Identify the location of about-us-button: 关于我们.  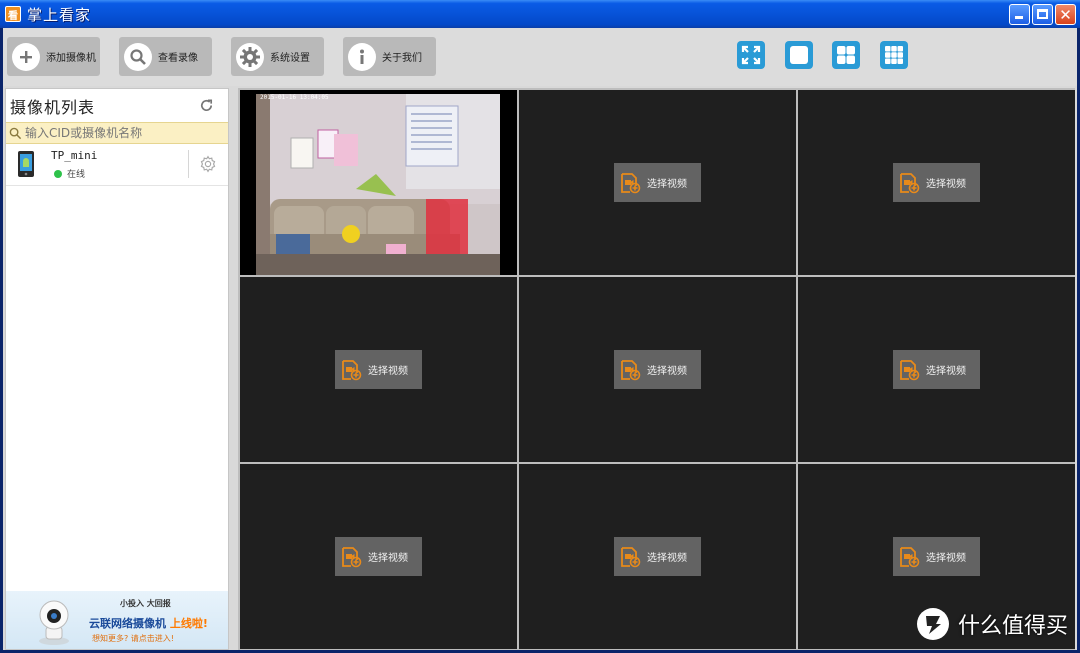
(389, 56).